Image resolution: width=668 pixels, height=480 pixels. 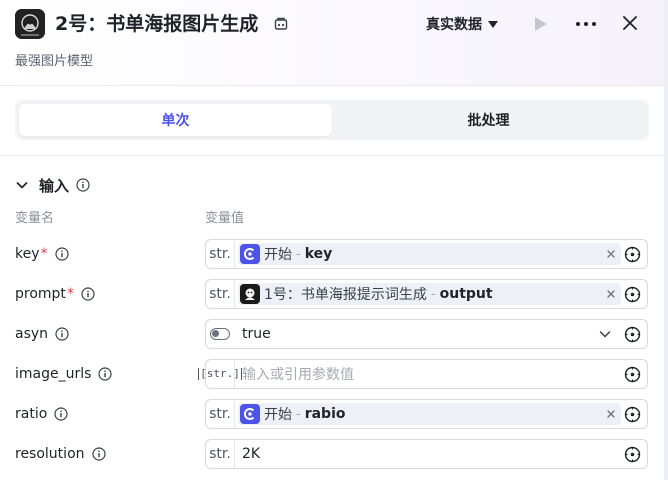 What do you see at coordinates (157, 24) in the screenshot?
I see `panel-title: 2号：书单海报图片生成` at bounding box center [157, 24].